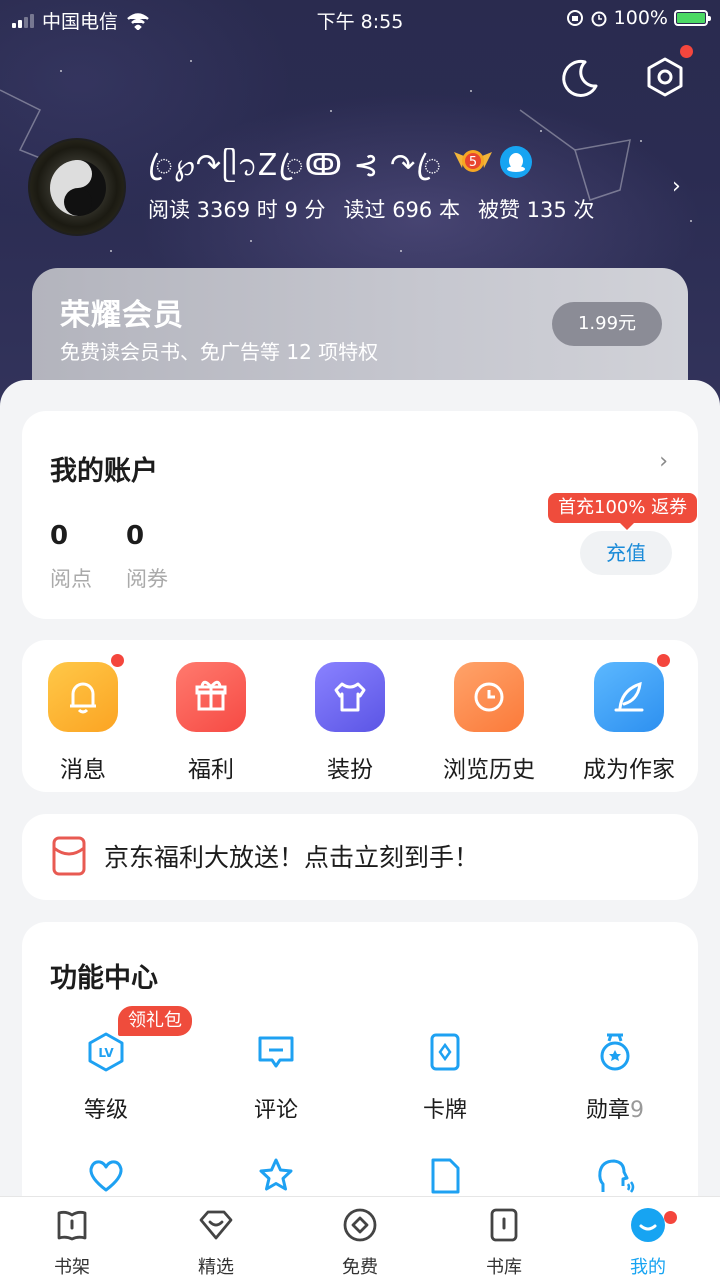 The image size is (720, 1280). I want to click on yin-yang-avatar-image, so click(78, 188).